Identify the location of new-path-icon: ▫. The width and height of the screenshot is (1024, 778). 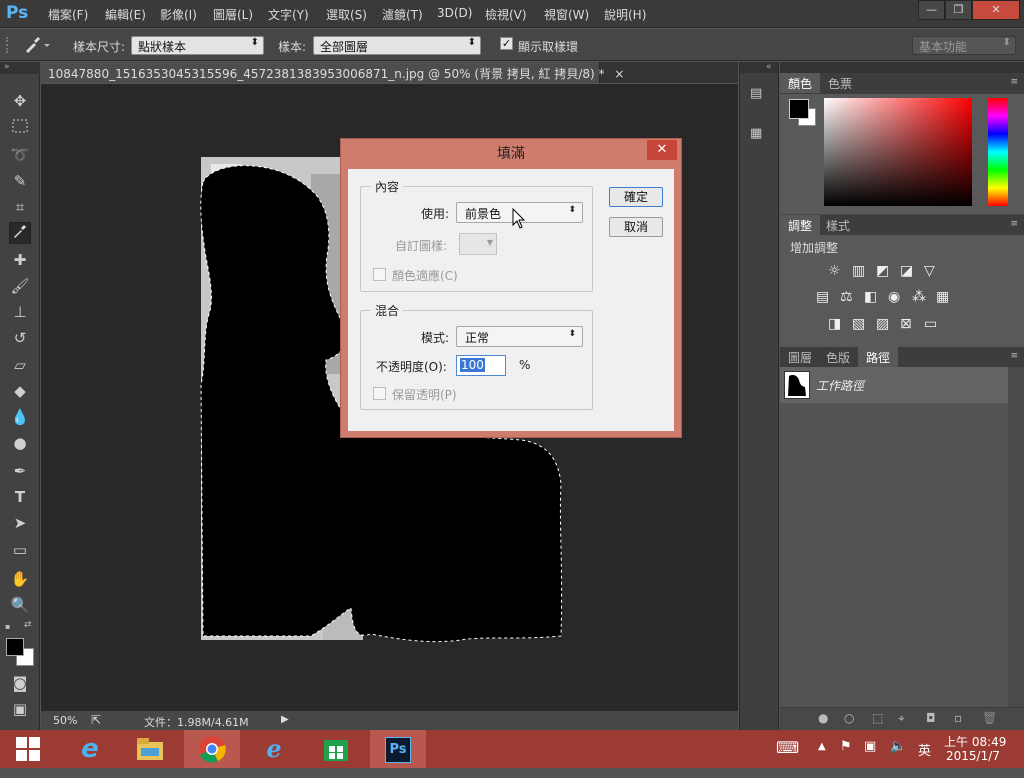
(958, 718).